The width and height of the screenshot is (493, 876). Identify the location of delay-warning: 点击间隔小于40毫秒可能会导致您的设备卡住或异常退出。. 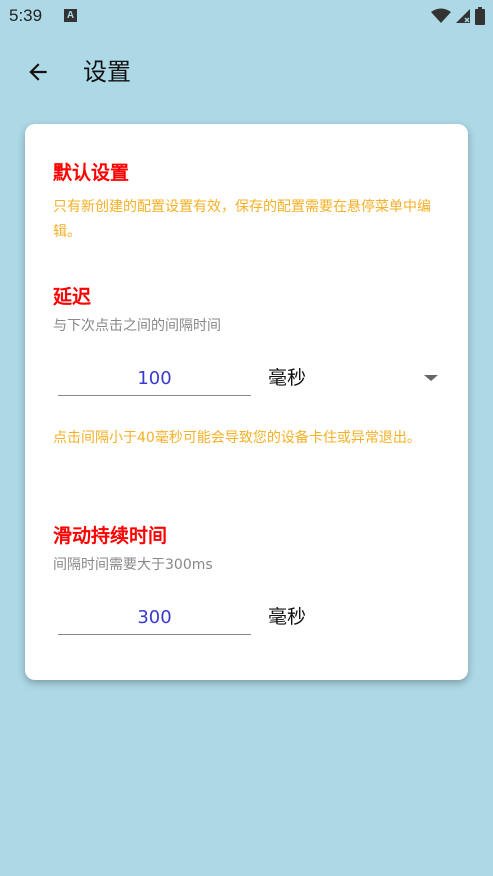
(237, 438).